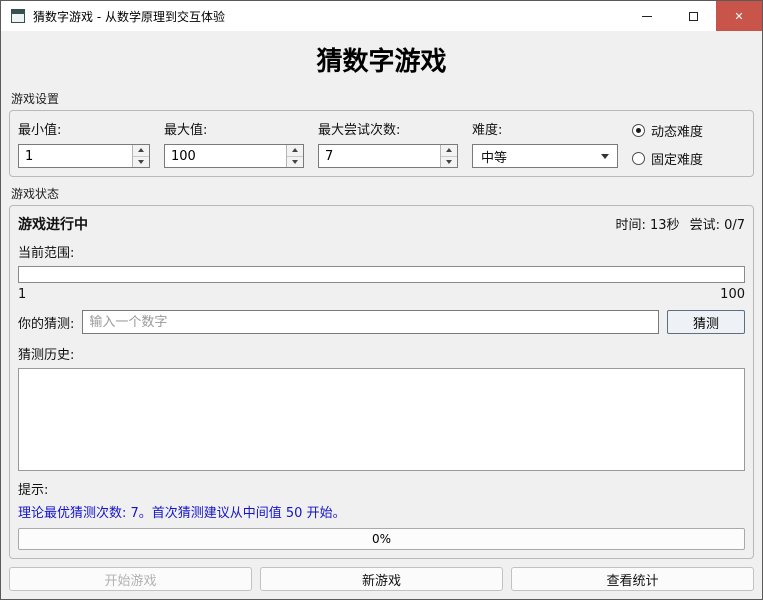 The image size is (763, 600). Describe the element at coordinates (632, 579) in the screenshot. I see `view-stats-button: 查看统计` at that location.